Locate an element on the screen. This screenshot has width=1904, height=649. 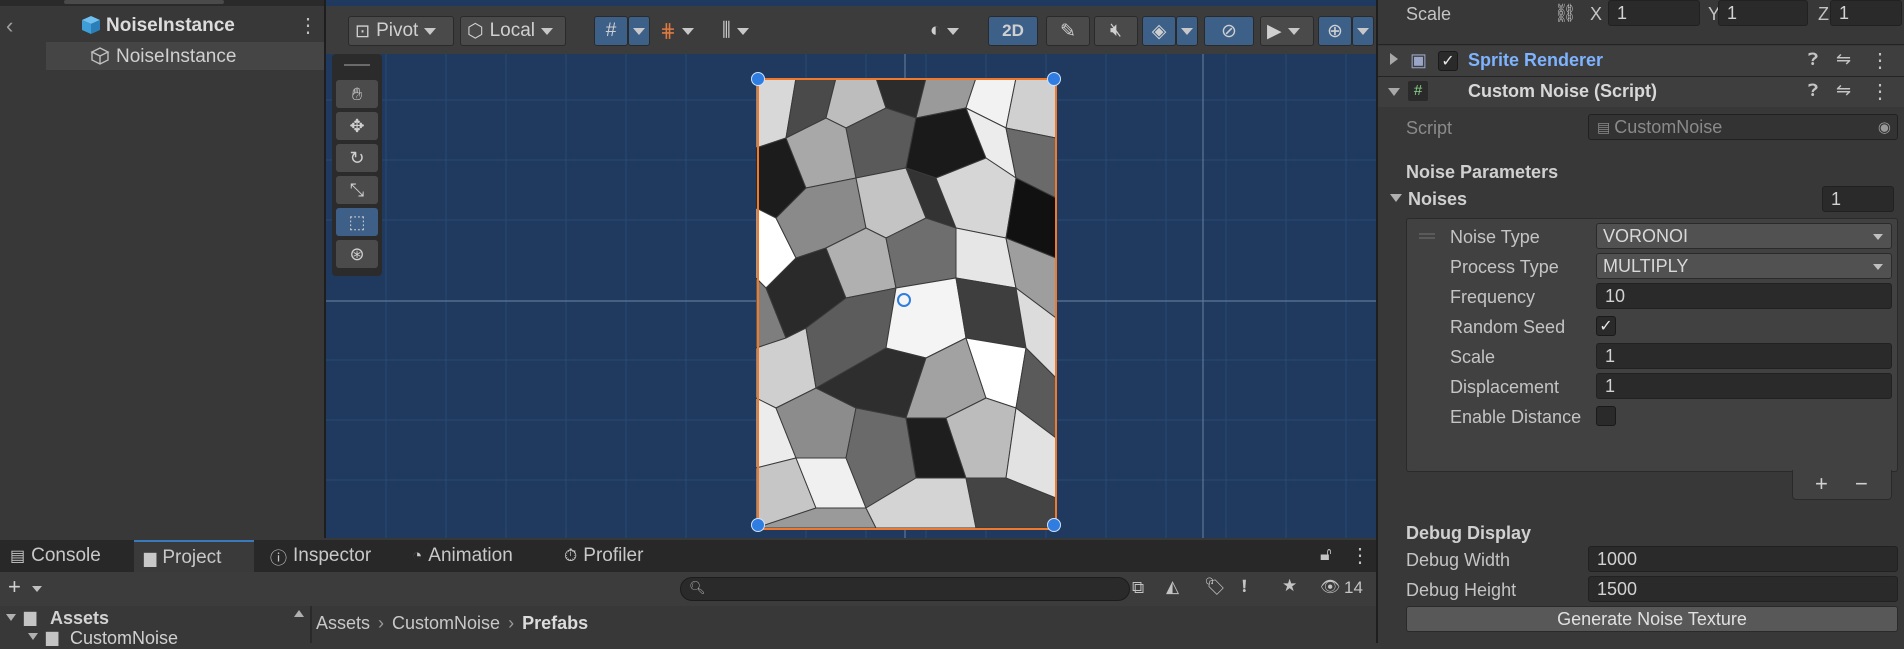
filter-by-label-icon: 🏷︎ is located at coordinates (1215, 587).